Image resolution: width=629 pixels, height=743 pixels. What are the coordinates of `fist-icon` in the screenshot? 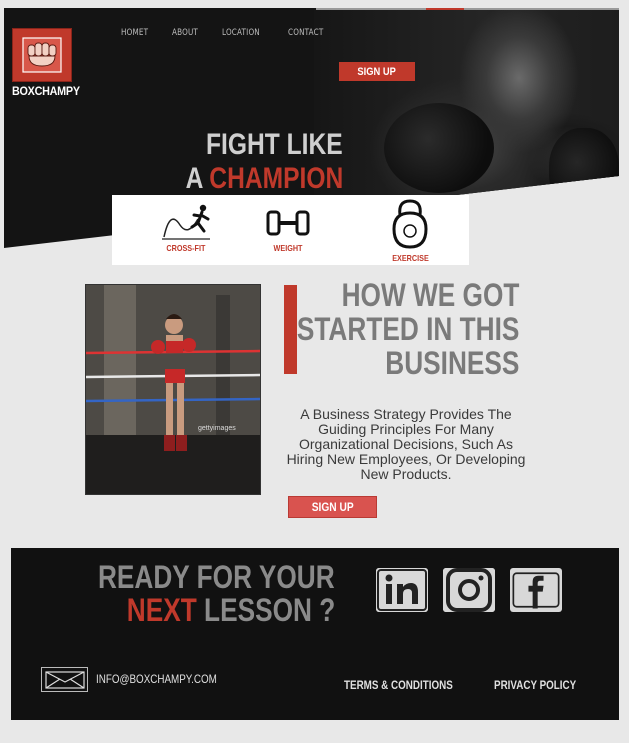 It's located at (42, 55).